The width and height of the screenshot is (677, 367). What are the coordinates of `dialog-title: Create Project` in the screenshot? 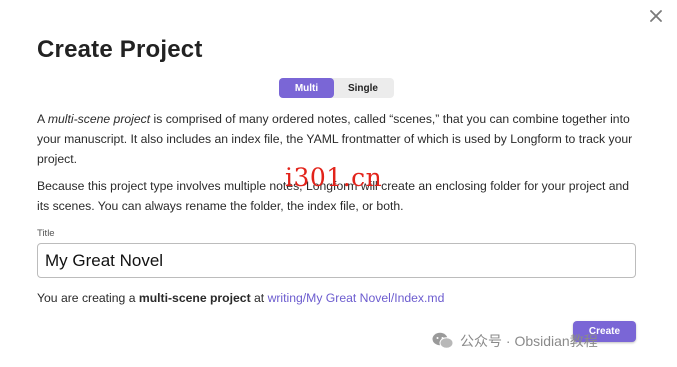 It's located at (120, 49).